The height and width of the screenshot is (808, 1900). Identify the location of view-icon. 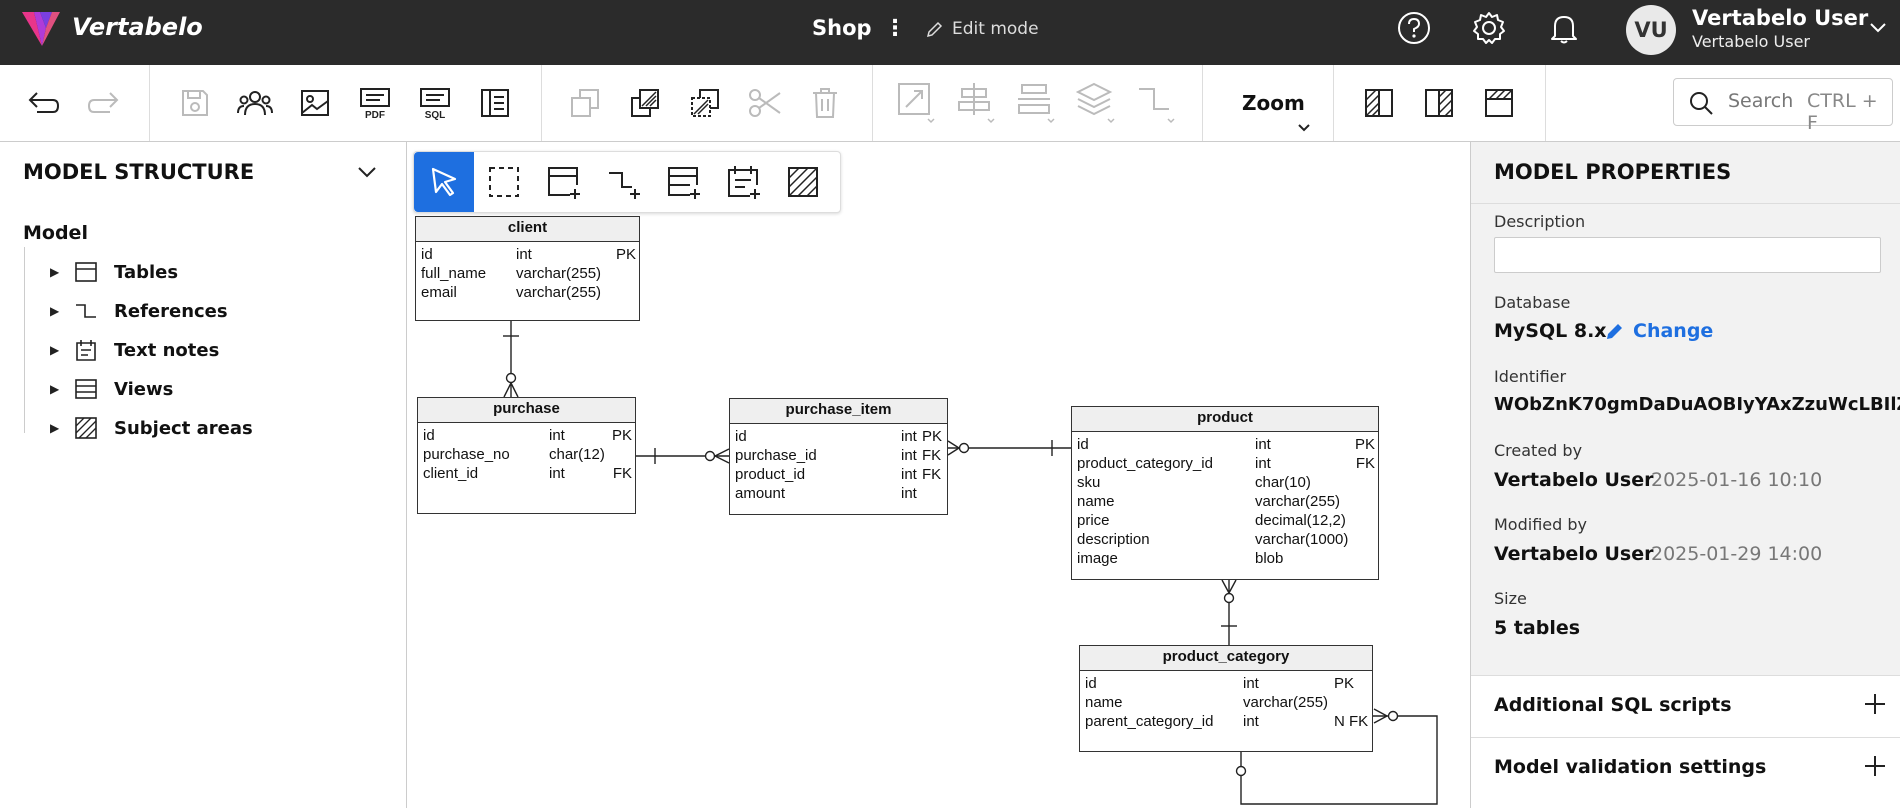
(86, 389).